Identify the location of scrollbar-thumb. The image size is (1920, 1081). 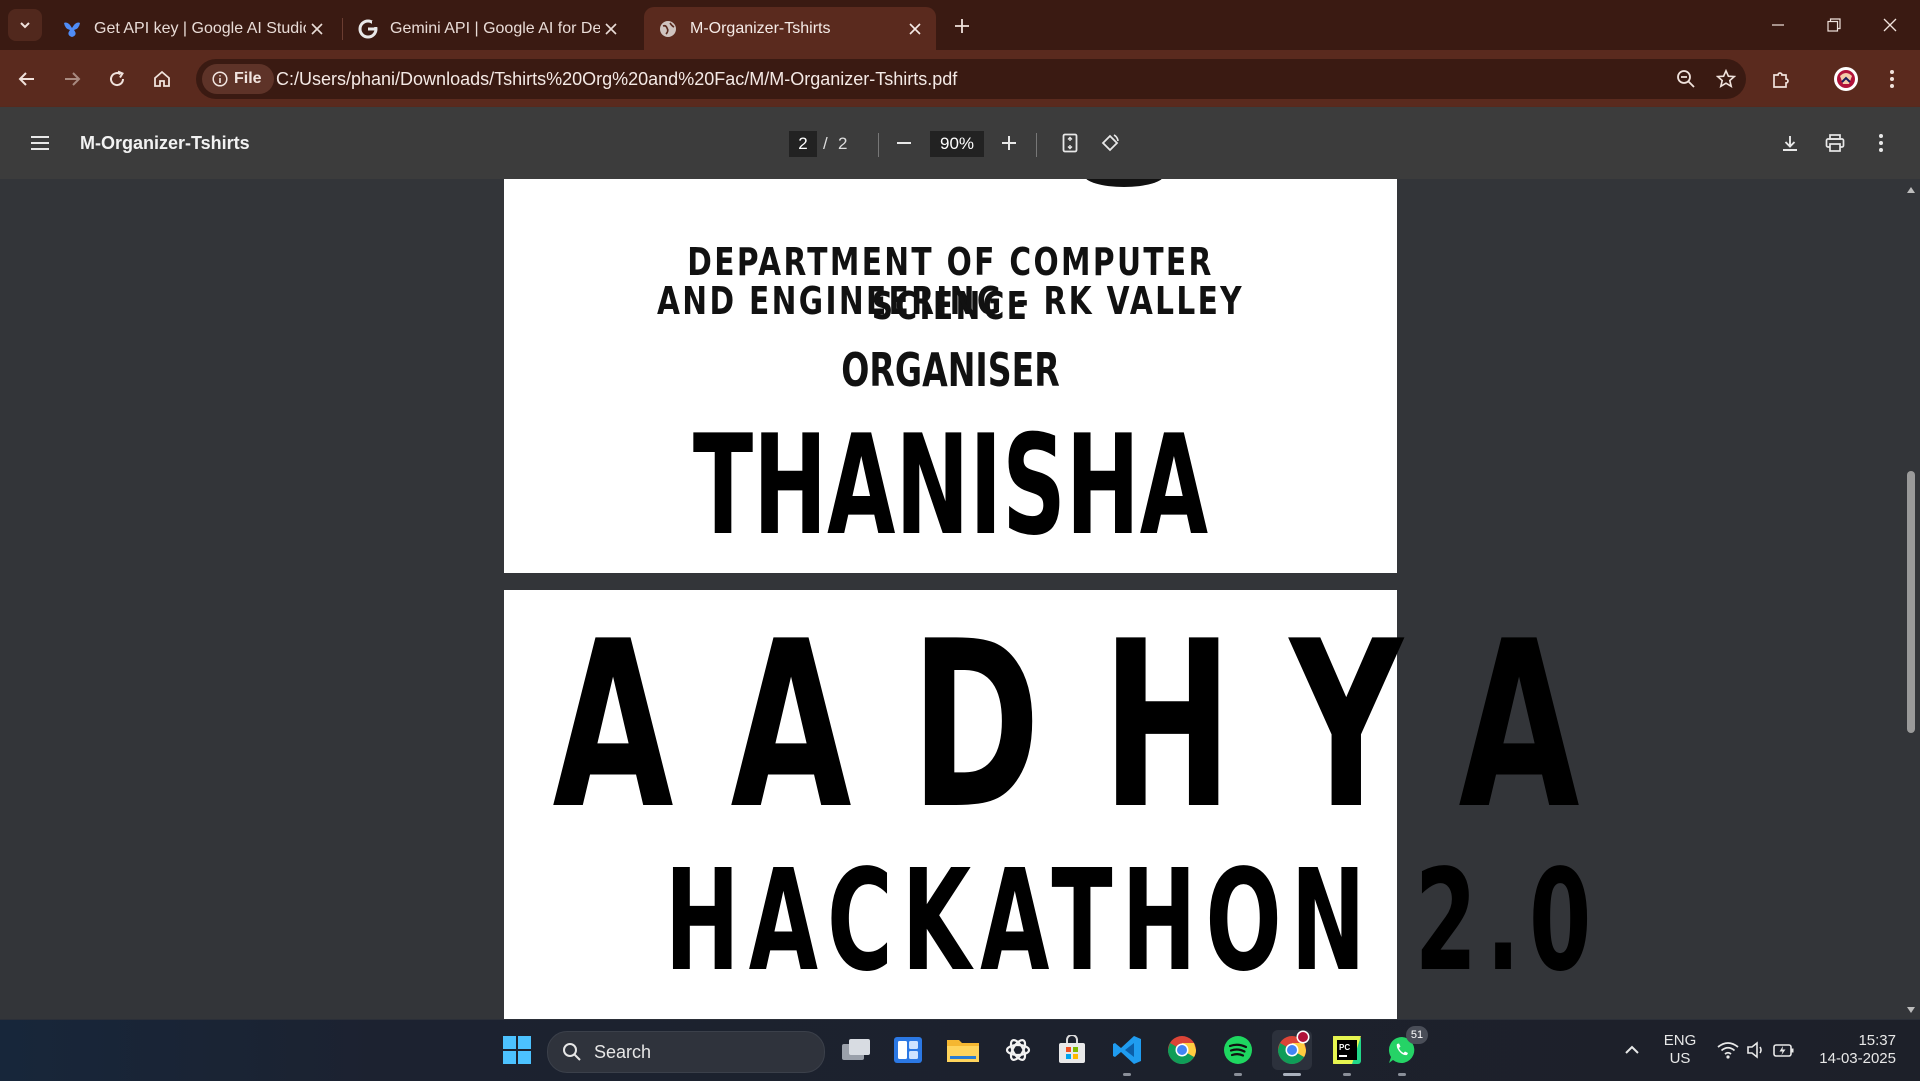
(1911, 602).